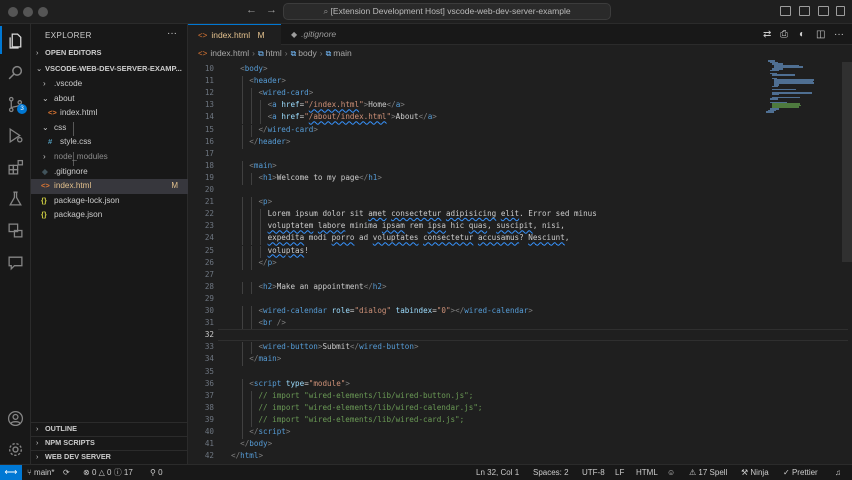 Image resolution: width=852 pixels, height=480 pixels. I want to click on open-changes-icon: ◐, so click(802, 34).